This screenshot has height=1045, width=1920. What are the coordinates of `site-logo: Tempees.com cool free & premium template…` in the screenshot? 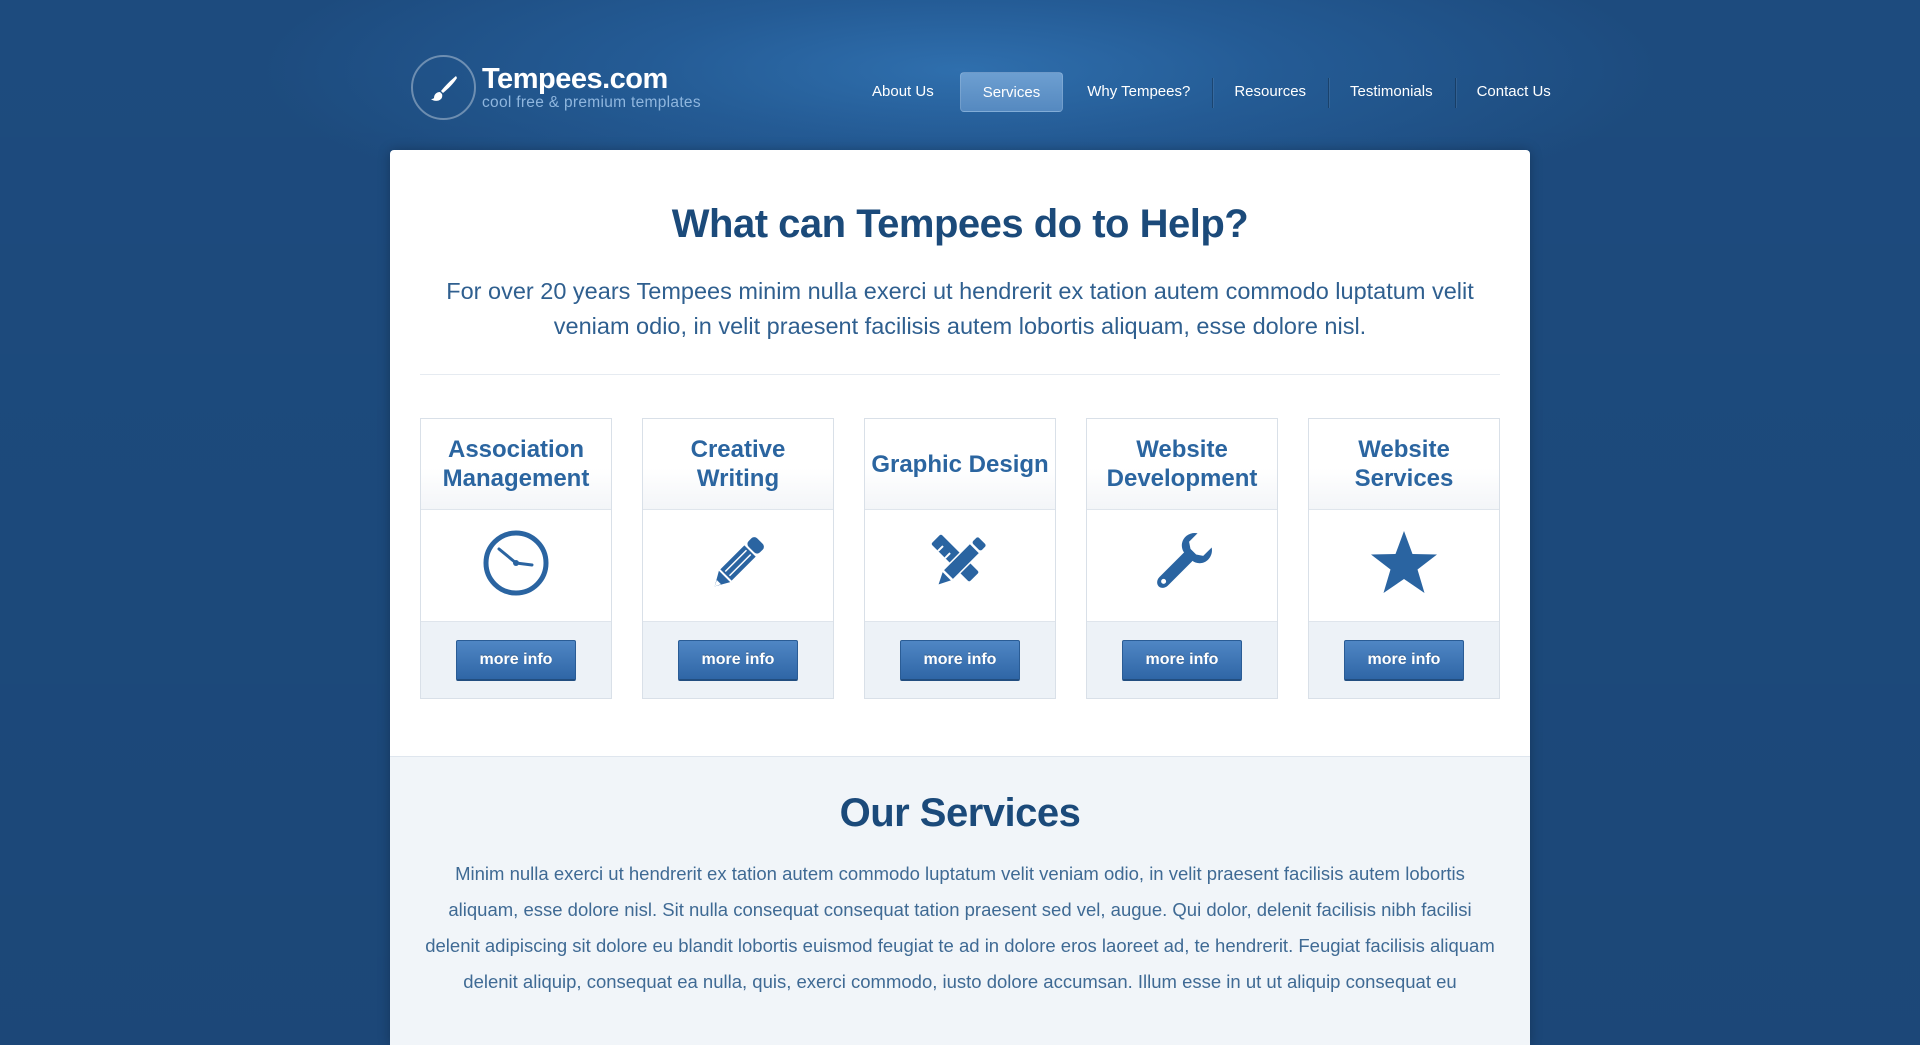 It's located at (556, 87).